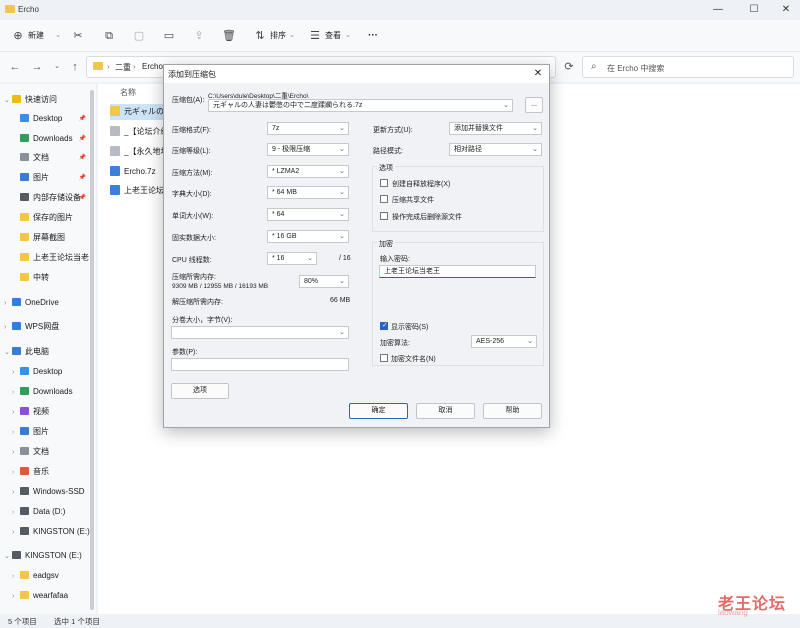  I want to click on minimize-button: —, so click(718, 10).